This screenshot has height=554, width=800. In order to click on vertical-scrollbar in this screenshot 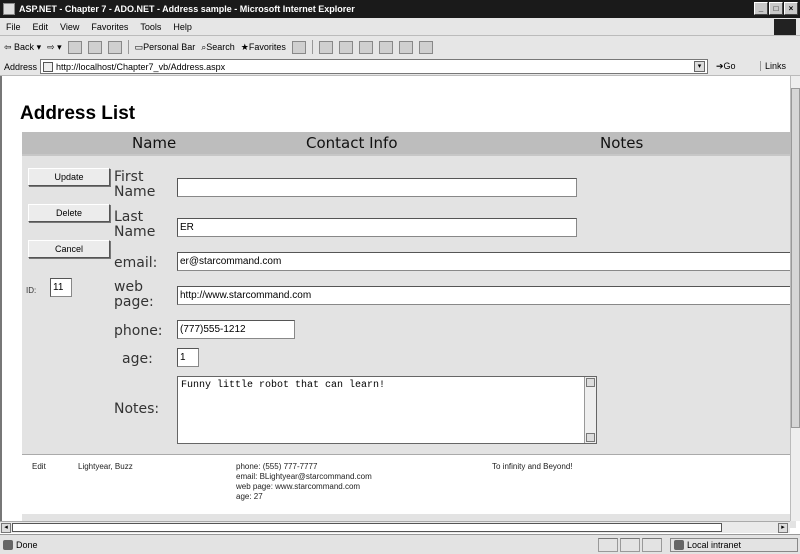, I will do `click(795, 298)`.